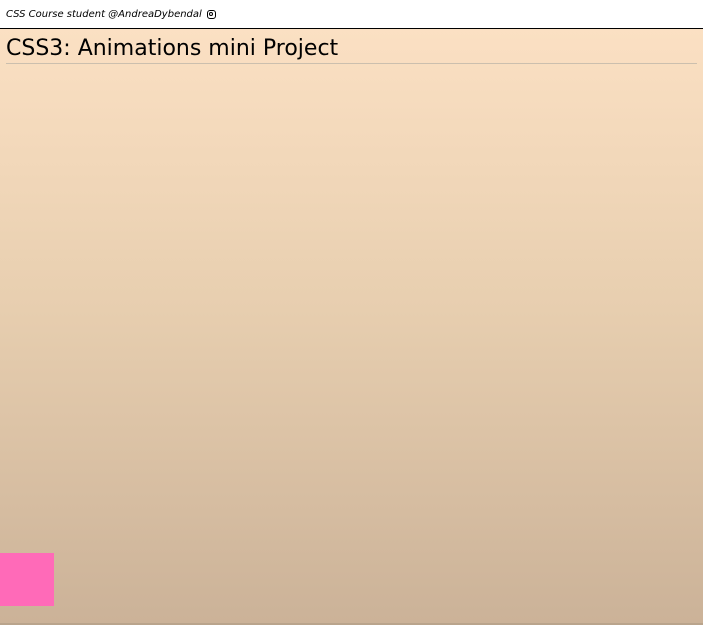 This screenshot has width=703, height=625. What do you see at coordinates (211, 14) in the screenshot?
I see `instagram-icon` at bounding box center [211, 14].